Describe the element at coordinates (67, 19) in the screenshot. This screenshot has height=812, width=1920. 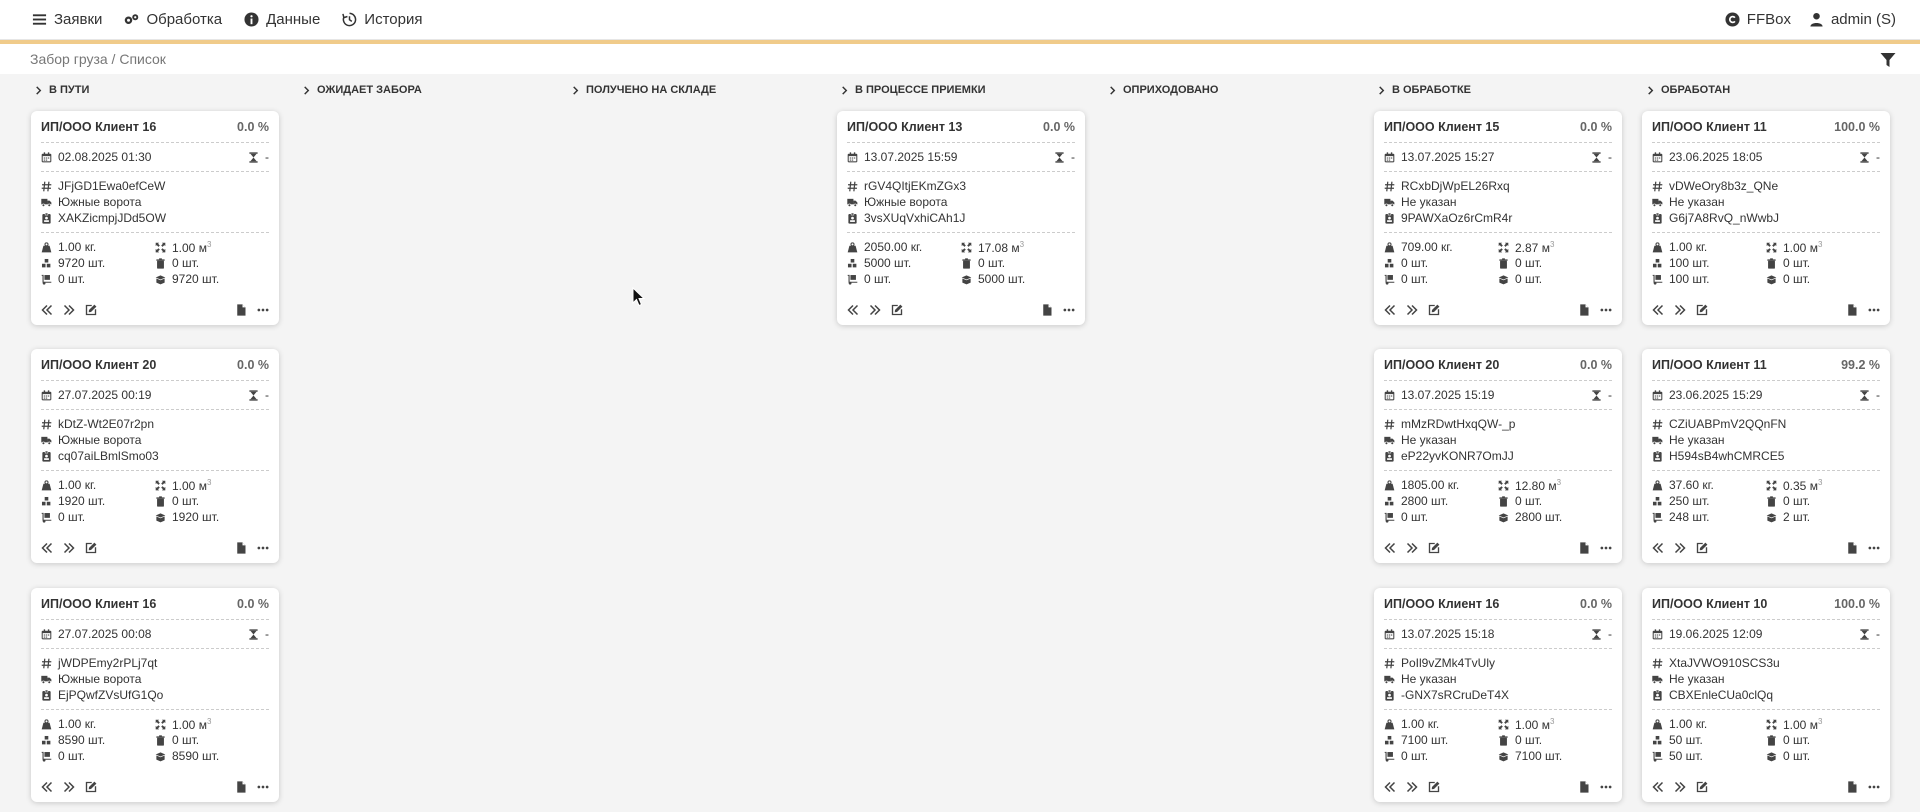
I see `nav-item-requests: Заявки` at that location.